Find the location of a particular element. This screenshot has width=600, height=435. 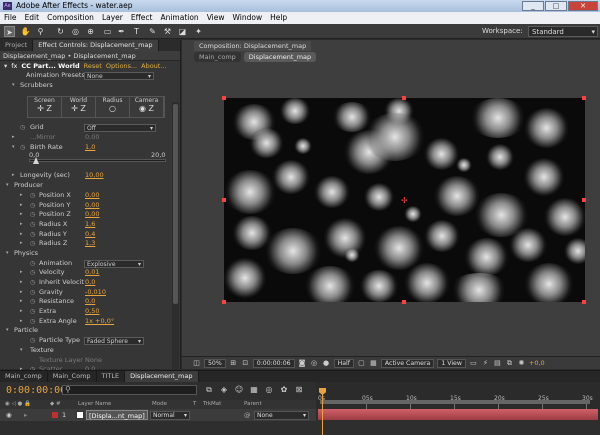

pixel-aspect-icon: ▭ is located at coordinates (473, 363).